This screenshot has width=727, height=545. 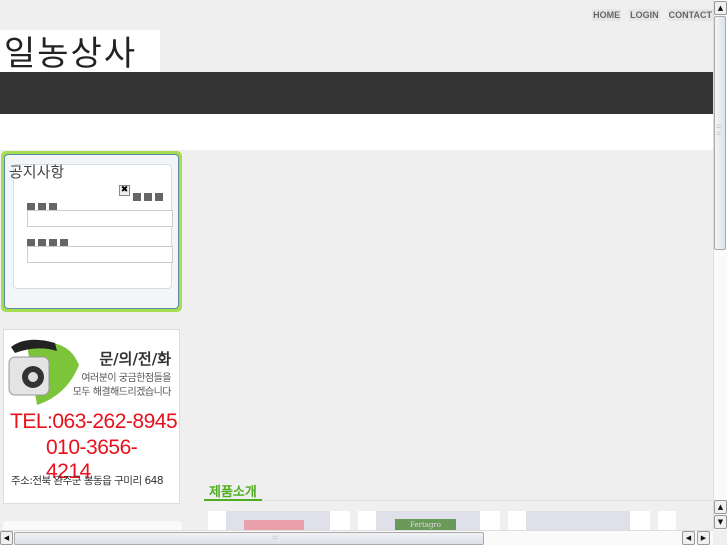 I want to click on scroll-right-icon: ▶, so click(x=703, y=538).